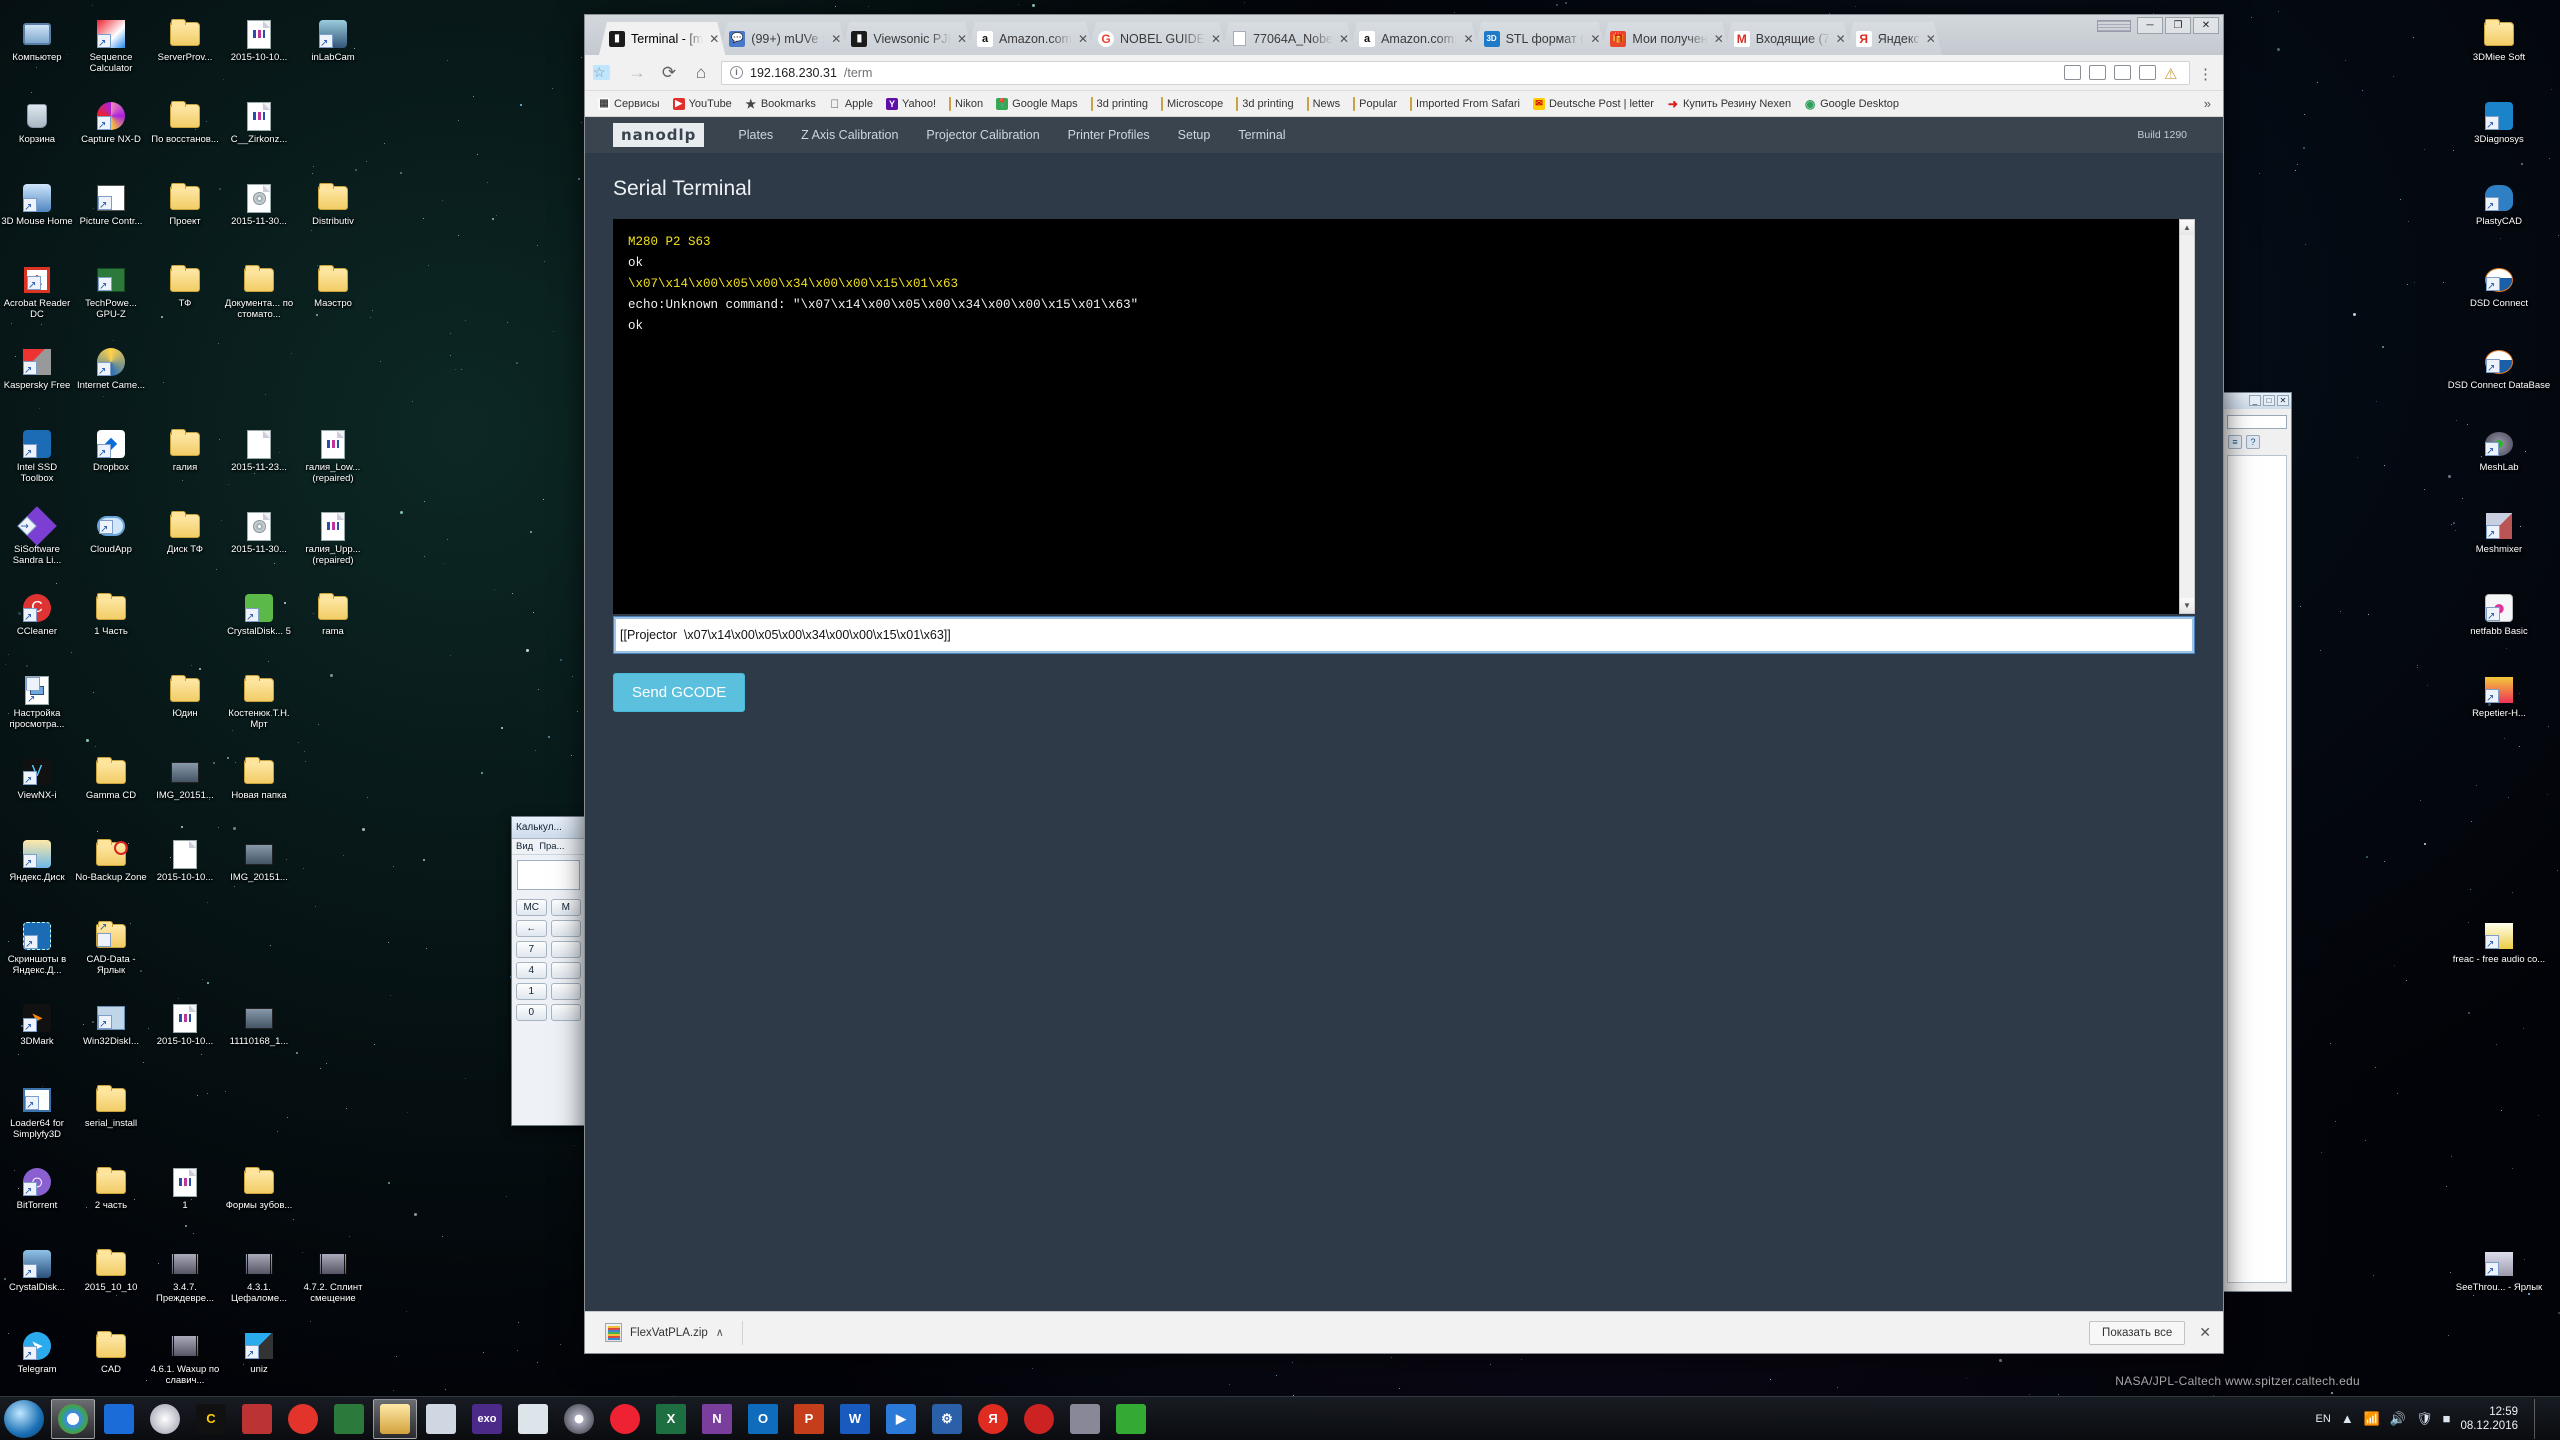  Describe the element at coordinates (111, 301) in the screenshot. I see `desktop-icon: TechPowe... GPU-Z` at that location.